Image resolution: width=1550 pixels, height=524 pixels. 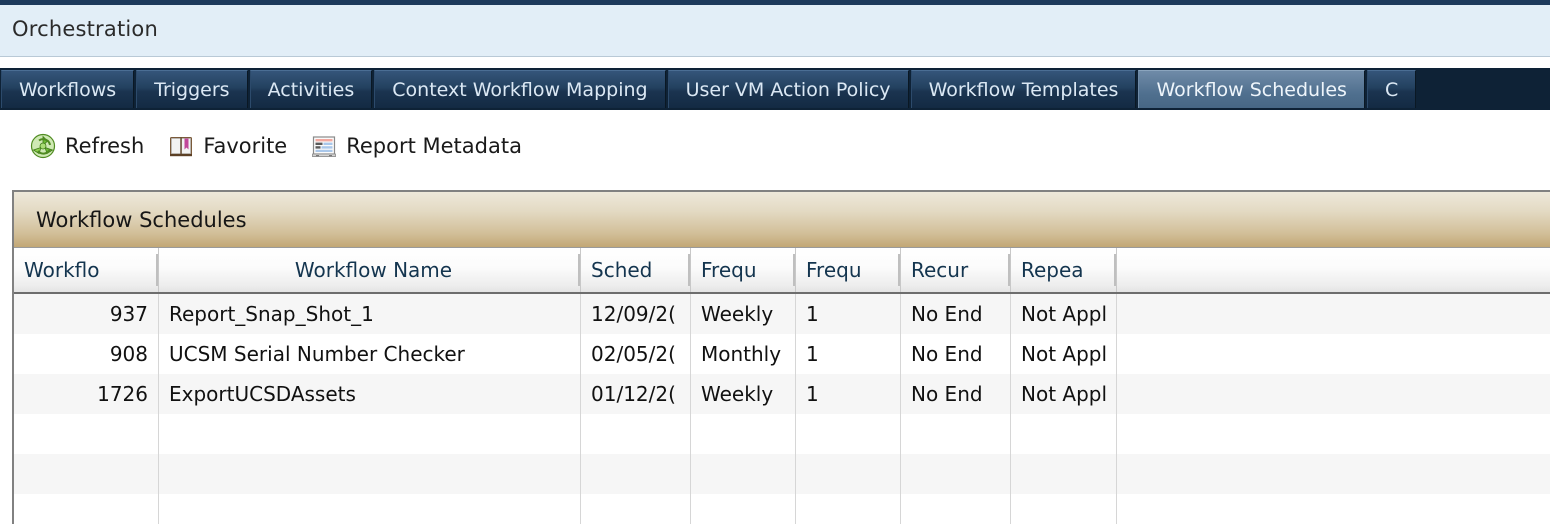 I want to click on column-header-5: Recur, so click(x=956, y=270).